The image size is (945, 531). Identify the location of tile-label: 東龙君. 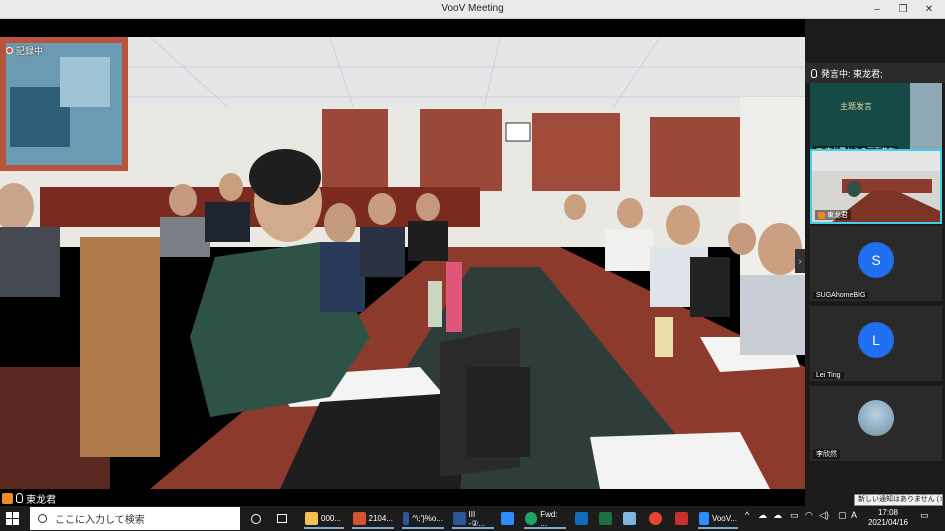
(833, 215).